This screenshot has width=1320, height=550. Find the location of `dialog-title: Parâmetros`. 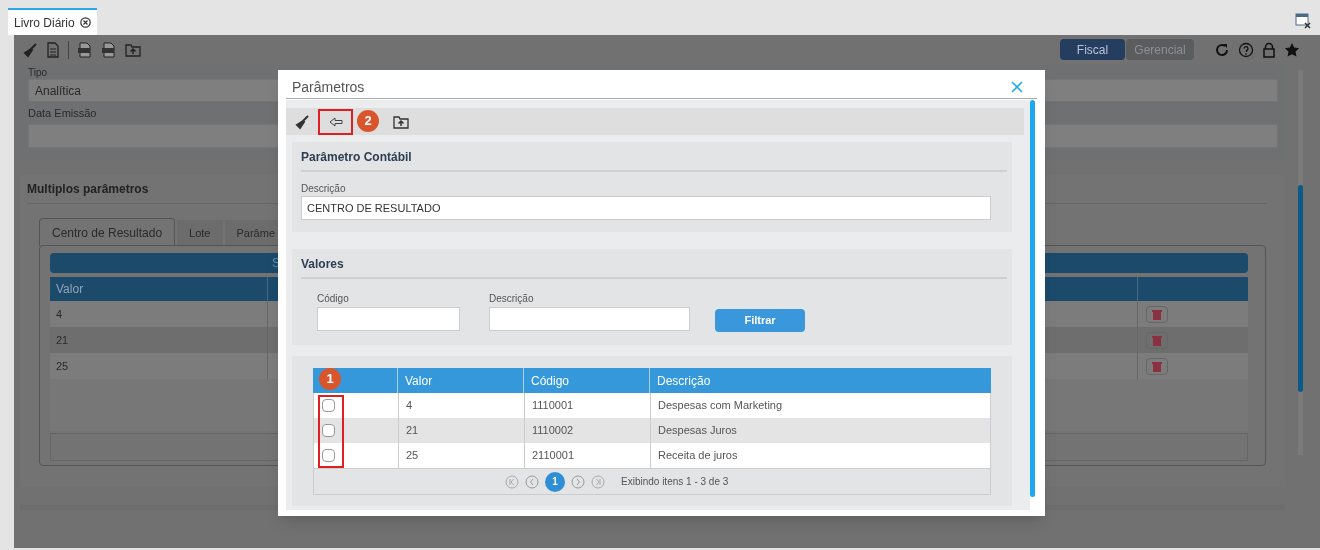

dialog-title: Parâmetros is located at coordinates (328, 87).